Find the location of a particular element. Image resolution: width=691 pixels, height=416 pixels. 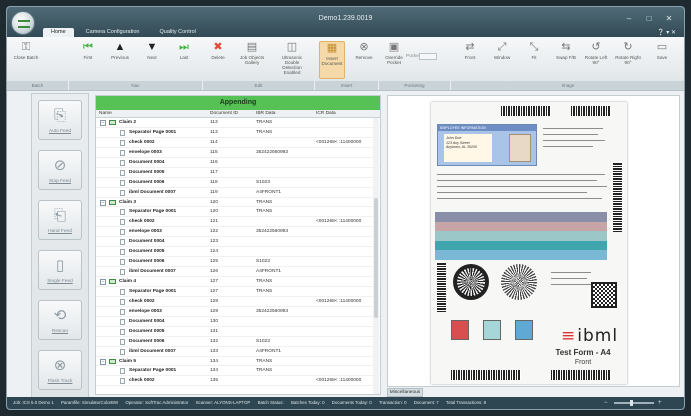

tree-group-row: − Claim 4 127 TRANS is located at coordinates (238, 282).